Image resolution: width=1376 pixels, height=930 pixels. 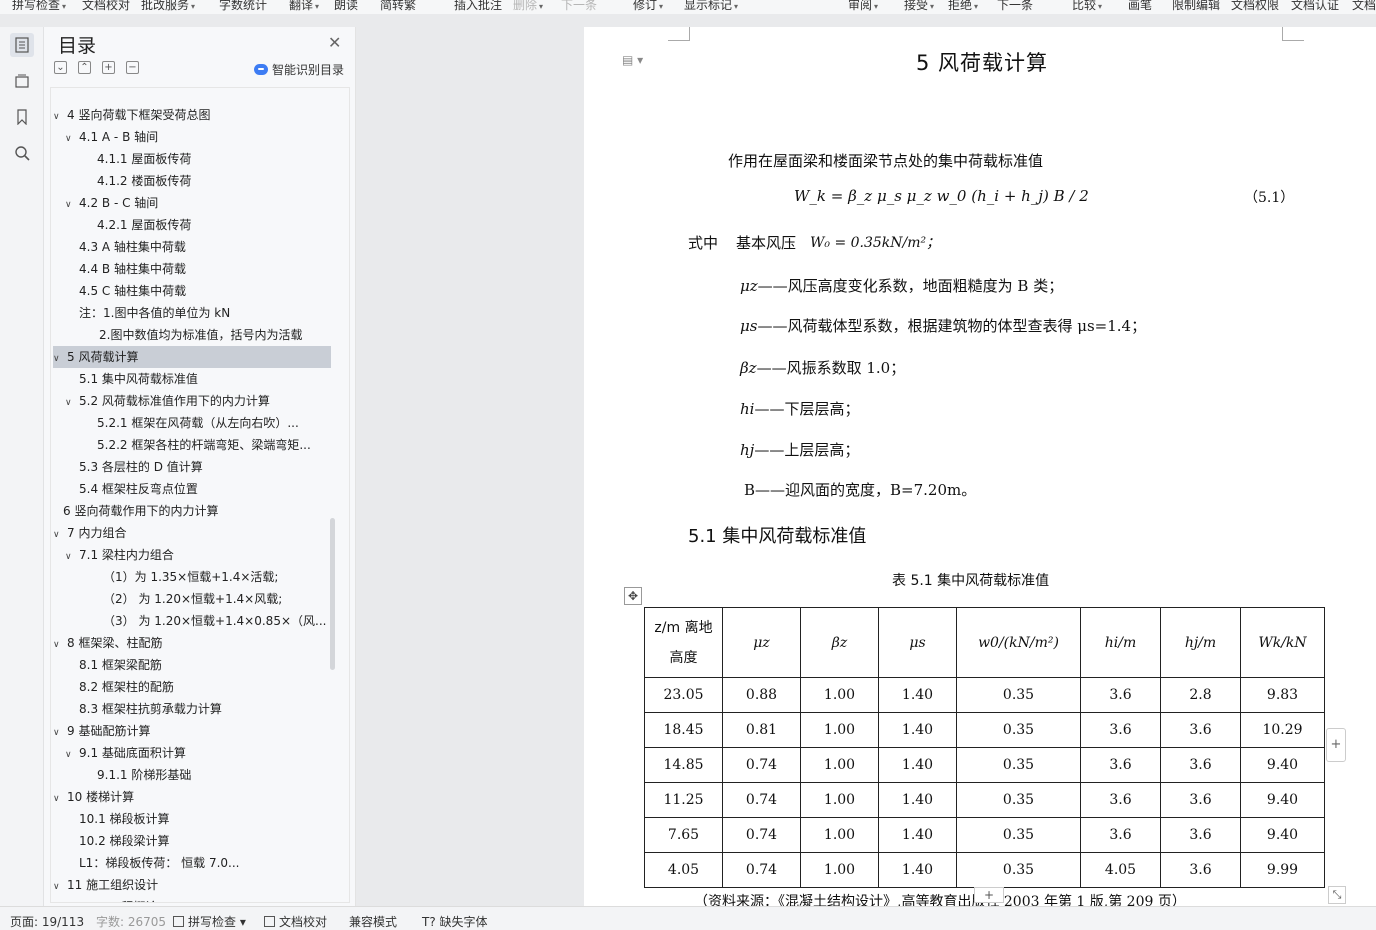 What do you see at coordinates (1018, 642) in the screenshot?
I see `table-header-cell: w0/(kN/m²)` at bounding box center [1018, 642].